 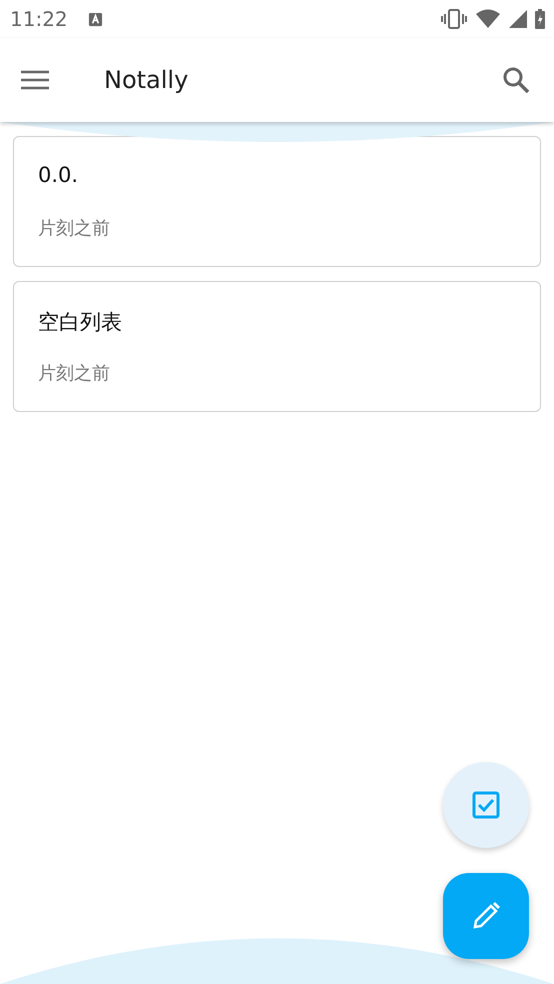 What do you see at coordinates (277, 346) in the screenshot?
I see `note-card: 空白列表 片刻之前` at bounding box center [277, 346].